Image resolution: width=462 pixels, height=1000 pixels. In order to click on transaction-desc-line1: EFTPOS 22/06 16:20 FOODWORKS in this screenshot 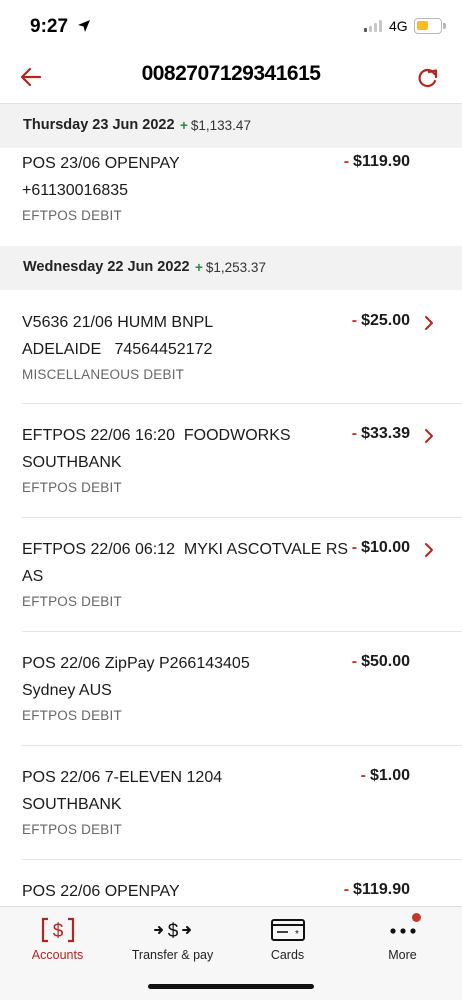, I will do `click(156, 435)`.